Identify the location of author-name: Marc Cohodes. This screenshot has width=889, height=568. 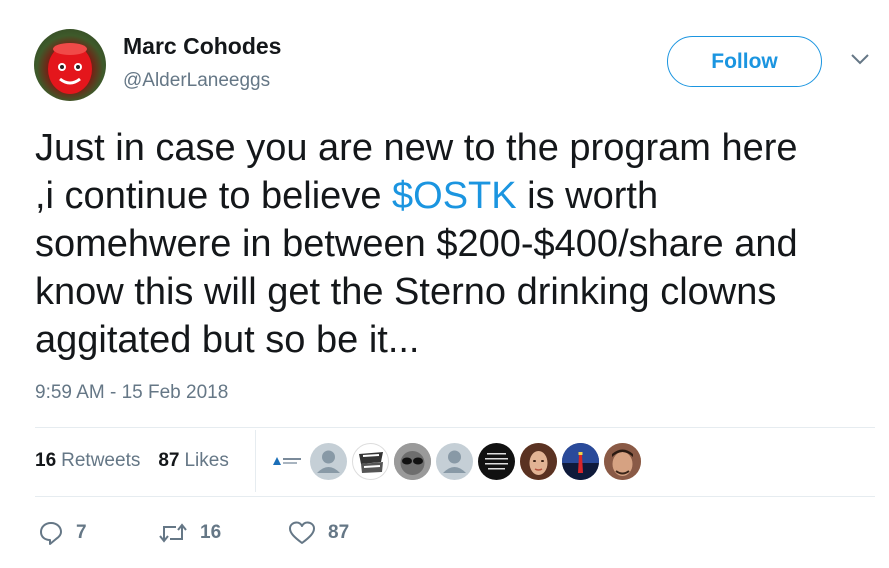
(202, 46).